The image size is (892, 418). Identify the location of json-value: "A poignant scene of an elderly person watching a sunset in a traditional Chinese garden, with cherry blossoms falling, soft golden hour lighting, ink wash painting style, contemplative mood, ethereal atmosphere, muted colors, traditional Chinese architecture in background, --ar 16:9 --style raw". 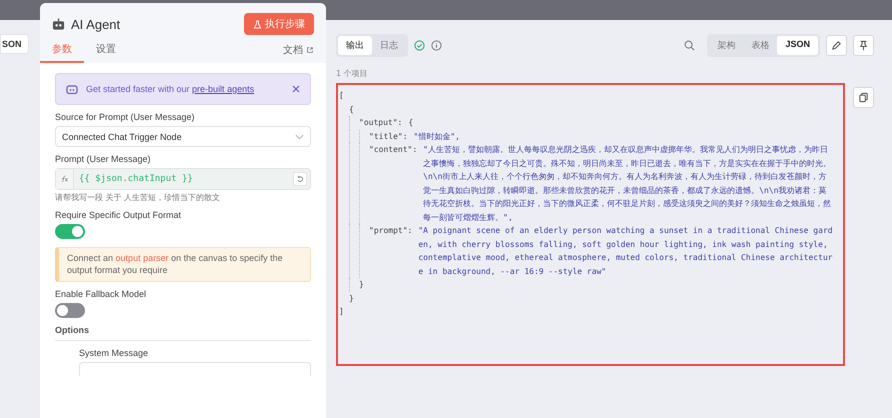
(626, 251).